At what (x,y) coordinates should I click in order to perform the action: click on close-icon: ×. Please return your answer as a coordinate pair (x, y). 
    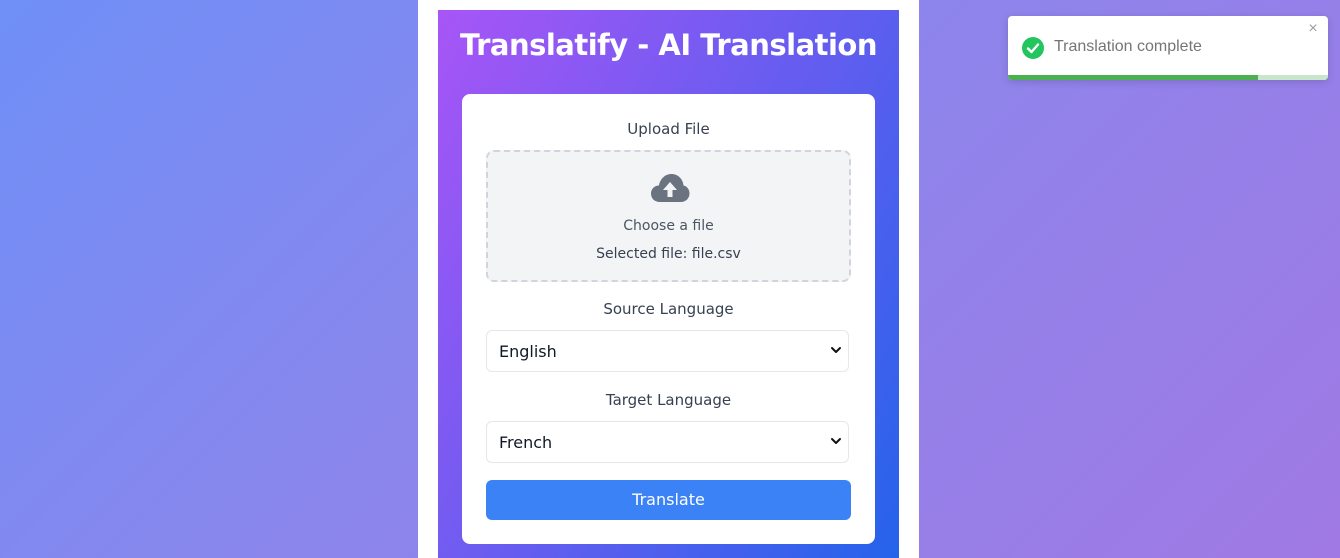
    Looking at the image, I should click on (1313, 29).